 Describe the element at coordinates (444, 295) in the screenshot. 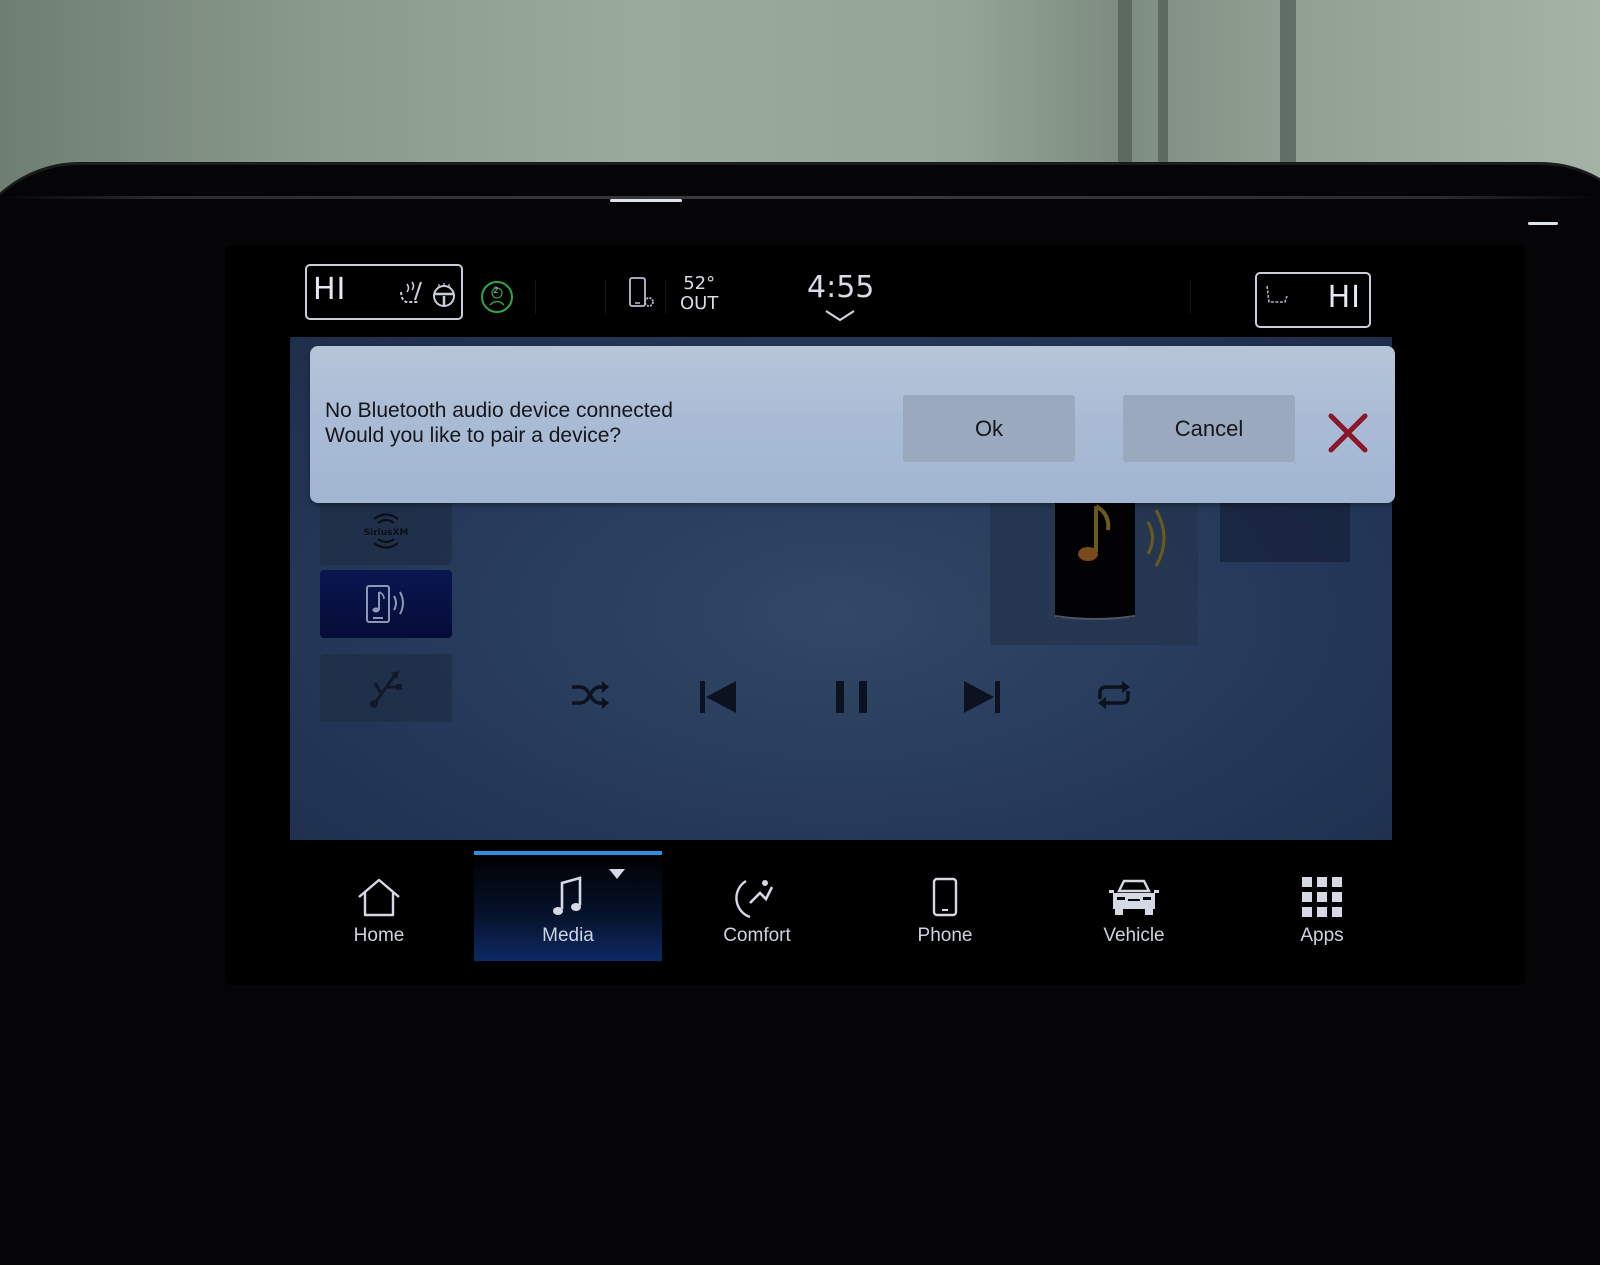

I see `heated-steering-wheel-icon` at that location.